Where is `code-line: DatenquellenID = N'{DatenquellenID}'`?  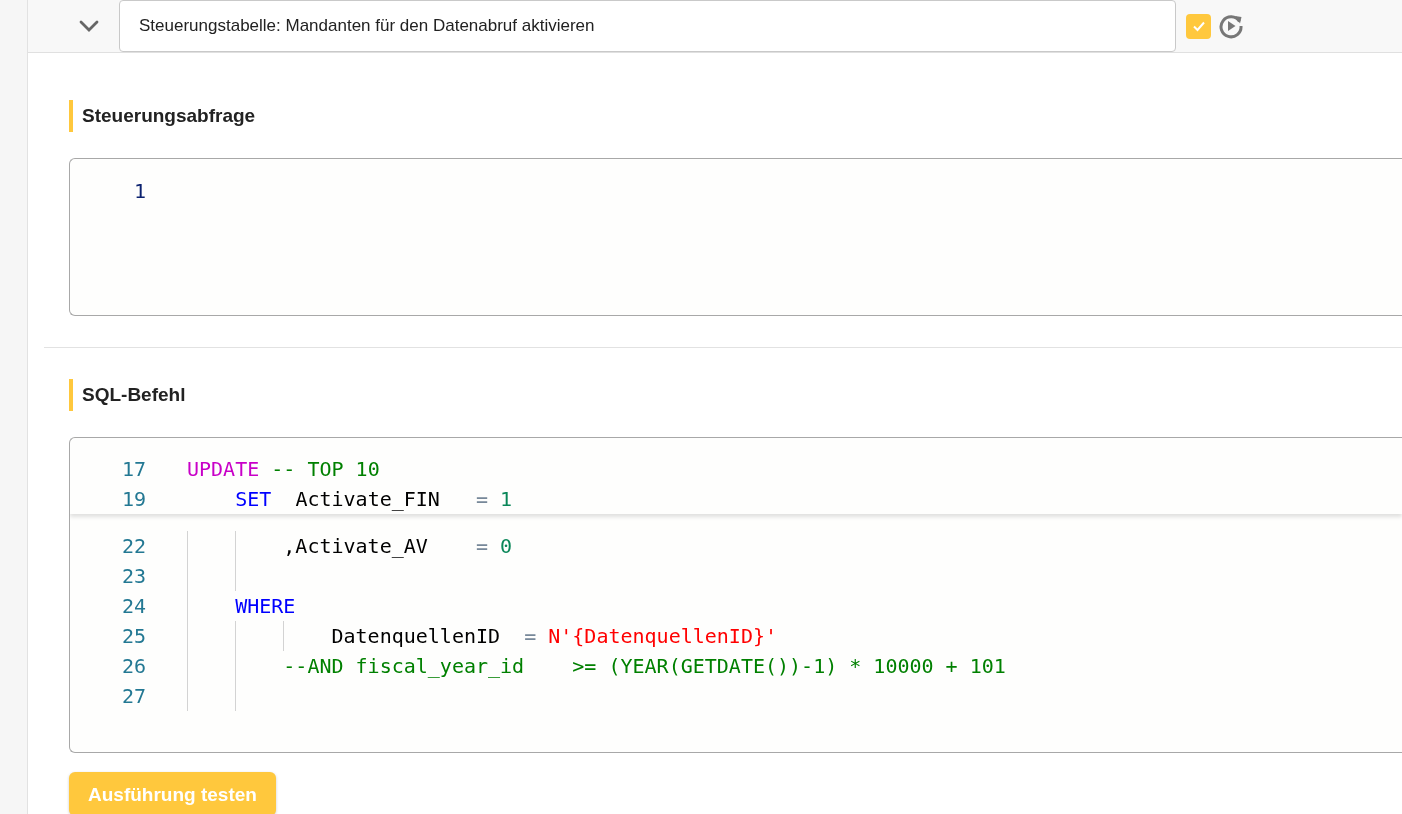
code-line: DatenquellenID = N'{DatenquellenID}' is located at coordinates (554, 636).